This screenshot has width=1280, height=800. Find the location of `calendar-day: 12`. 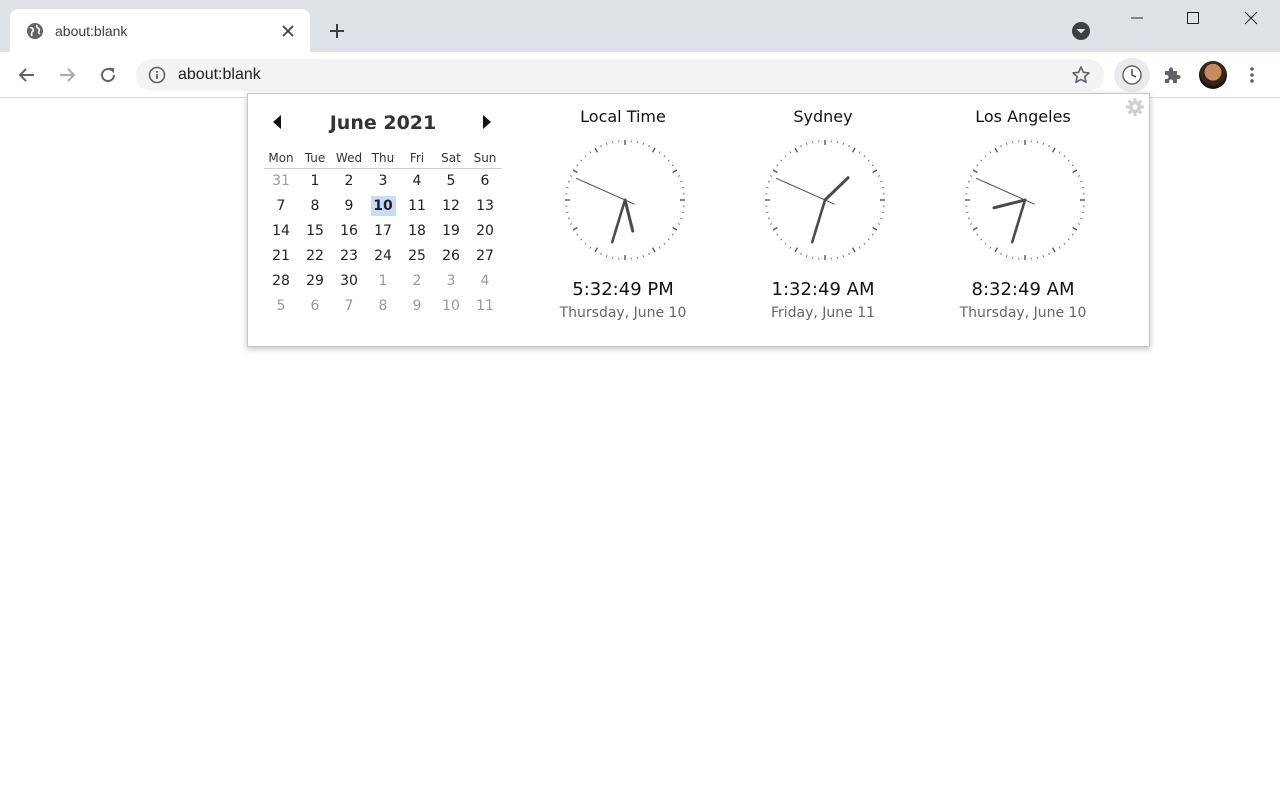

calendar-day: 12 is located at coordinates (451, 205).